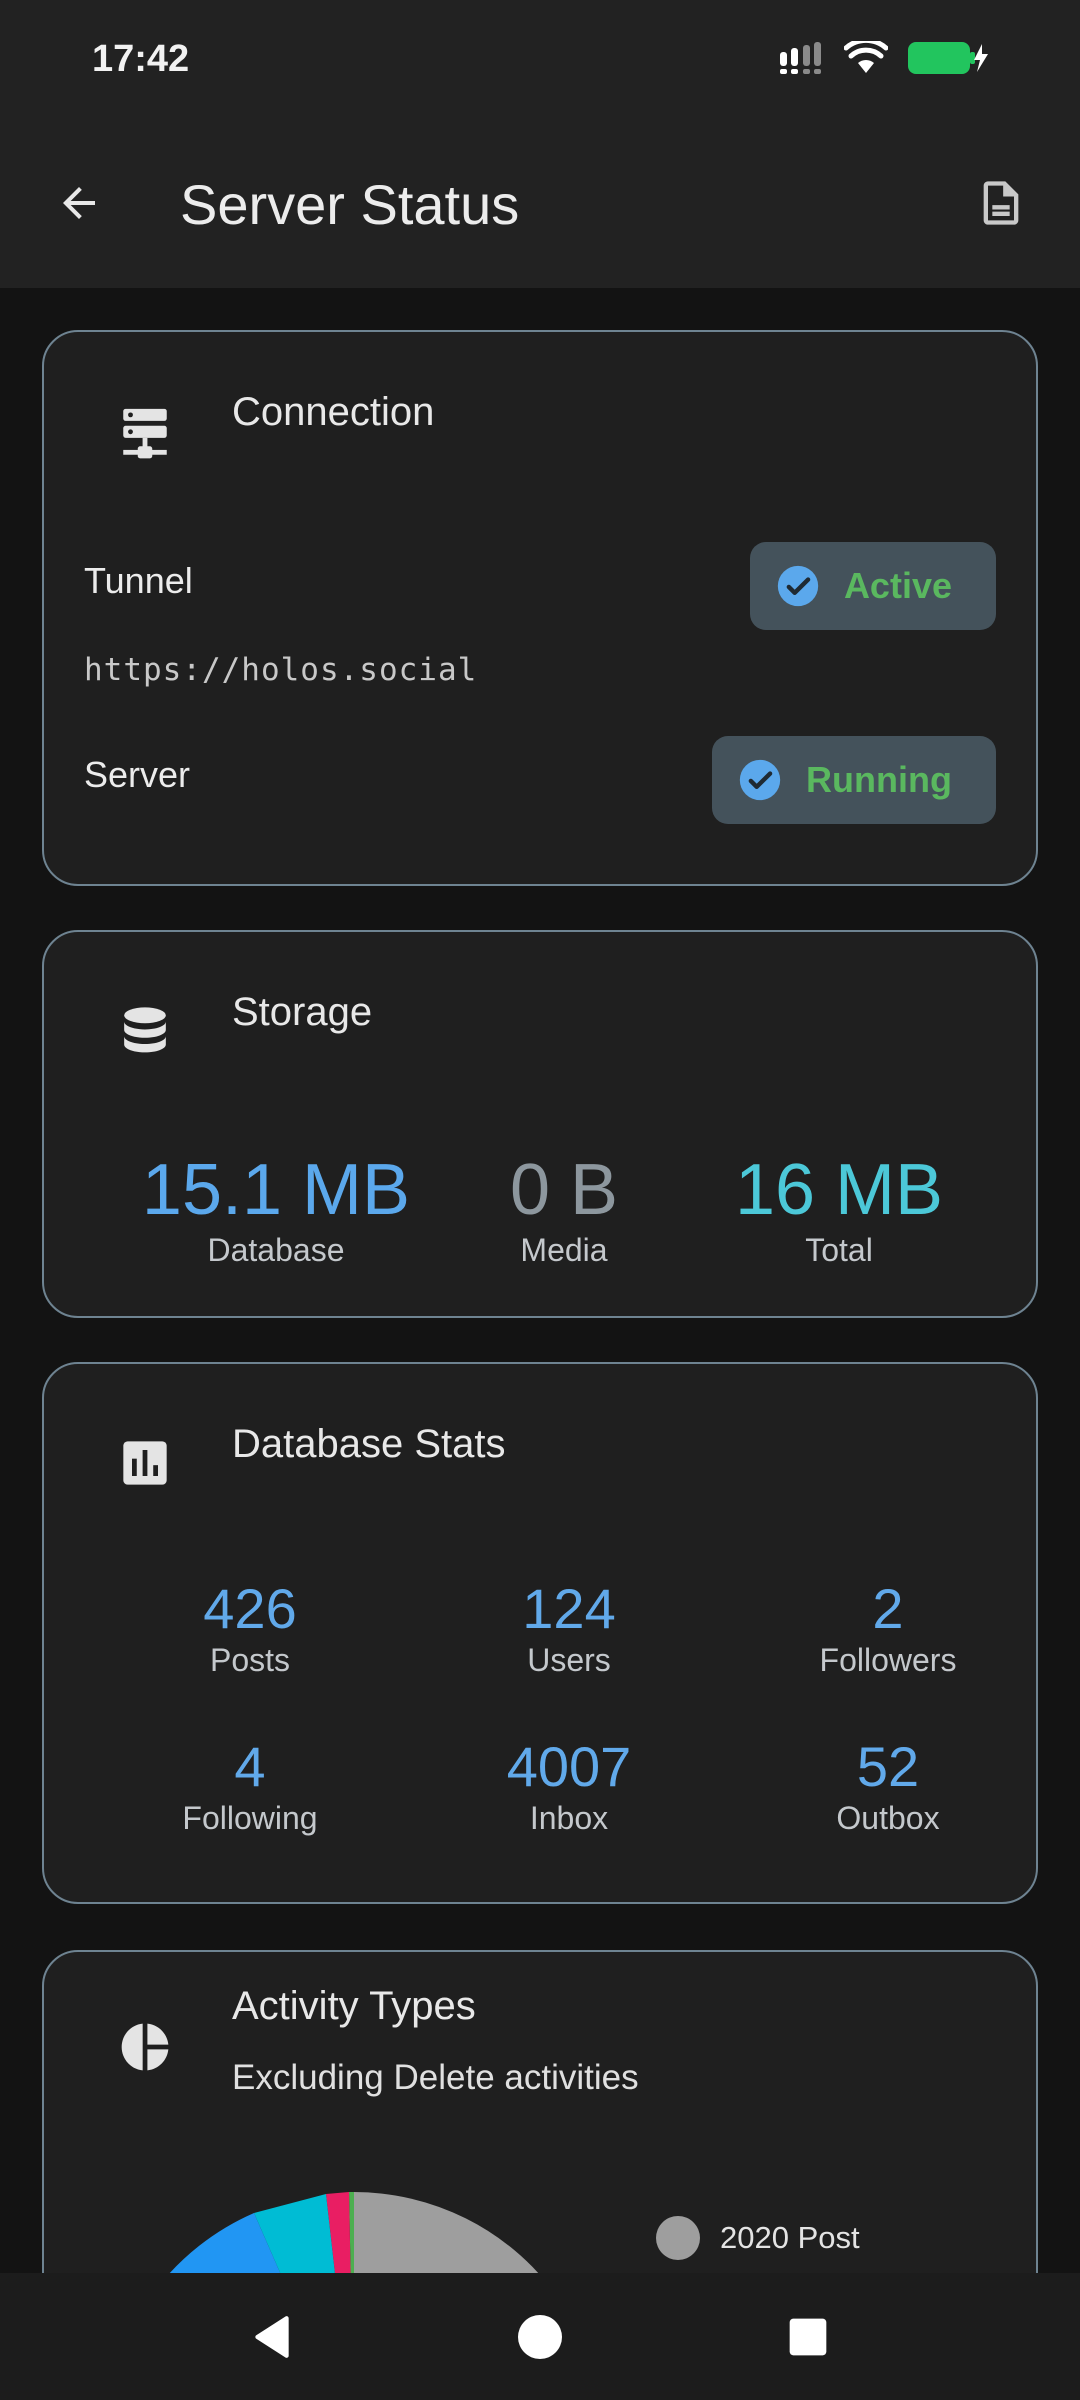 This screenshot has width=1080, height=2400. I want to click on storage-database-stat: 15.1 MB Database, so click(276, 1209).